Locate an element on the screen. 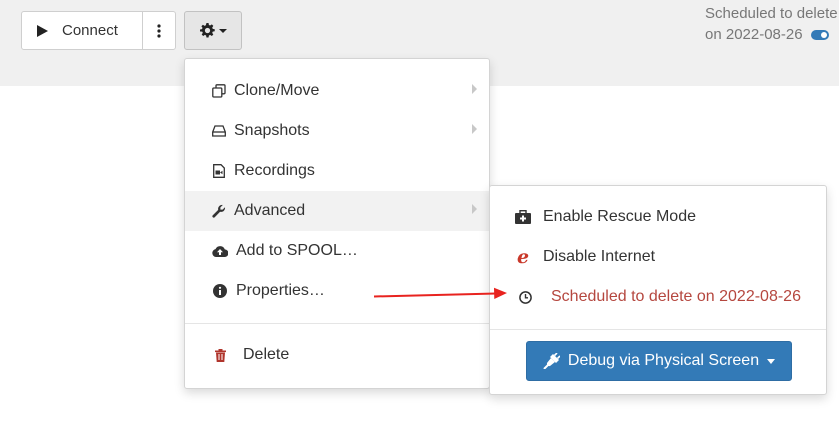 The width and height of the screenshot is (839, 436). file-video-icon is located at coordinates (219, 171).